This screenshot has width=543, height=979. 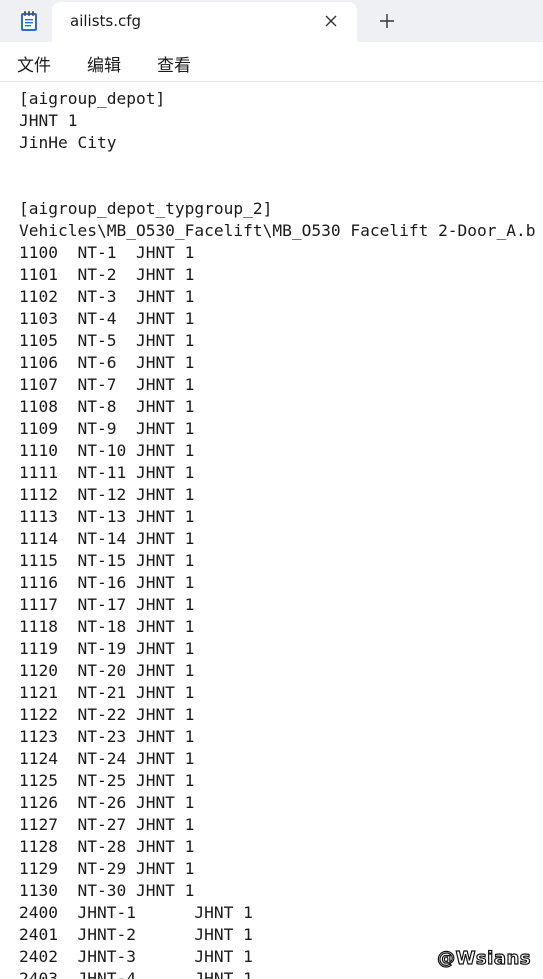 I want to click on watermark: @Wsians, so click(x=483, y=958).